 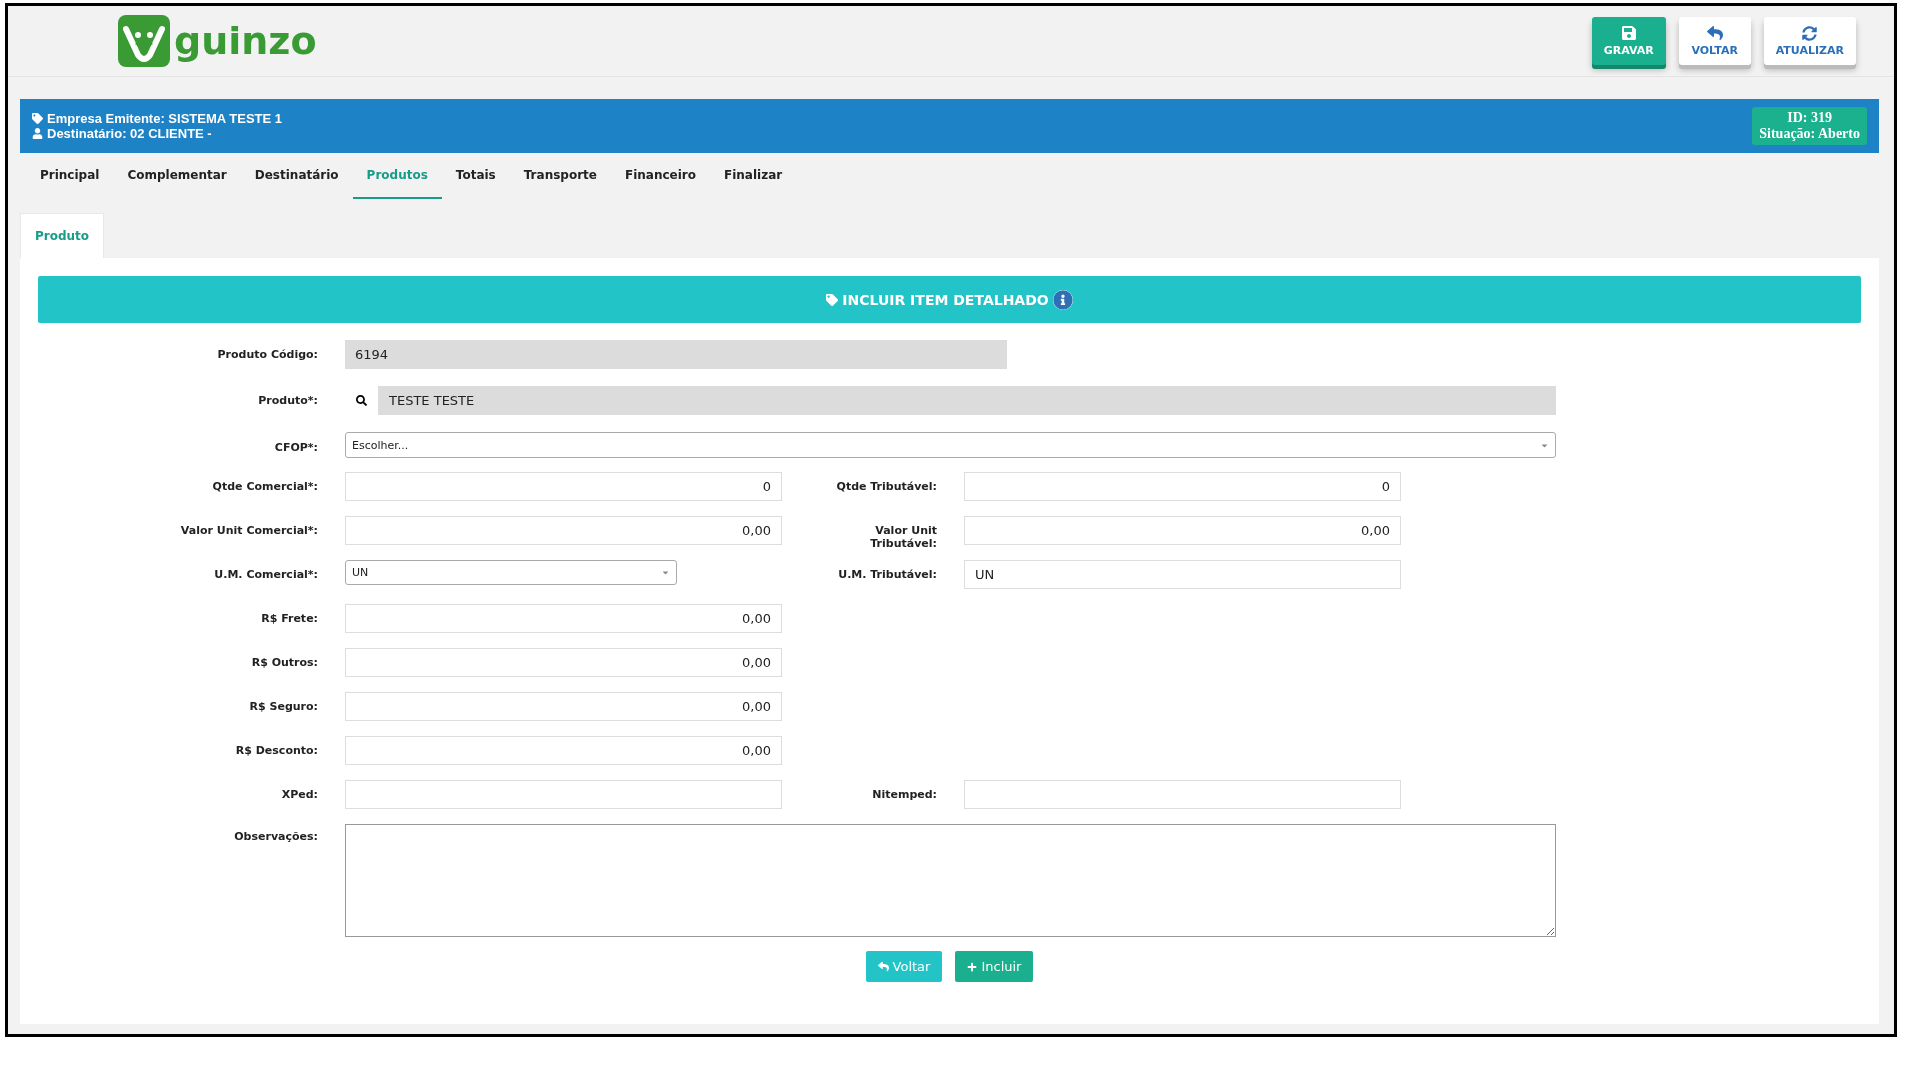 I want to click on status-badge: ID: 319 Situação: Aberto, so click(x=1809, y=126).